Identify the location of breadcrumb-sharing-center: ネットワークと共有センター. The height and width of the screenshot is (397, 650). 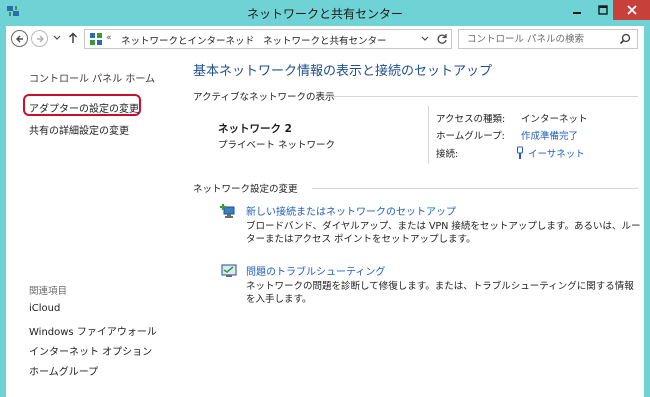
(325, 40).